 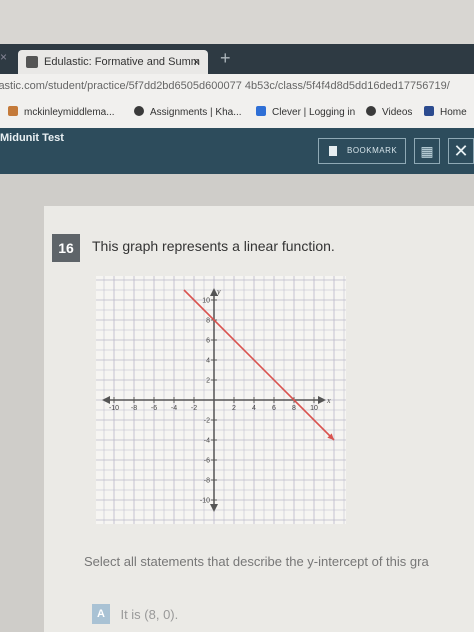 What do you see at coordinates (274, 408) in the screenshot?
I see `x-tick-label: 6` at bounding box center [274, 408].